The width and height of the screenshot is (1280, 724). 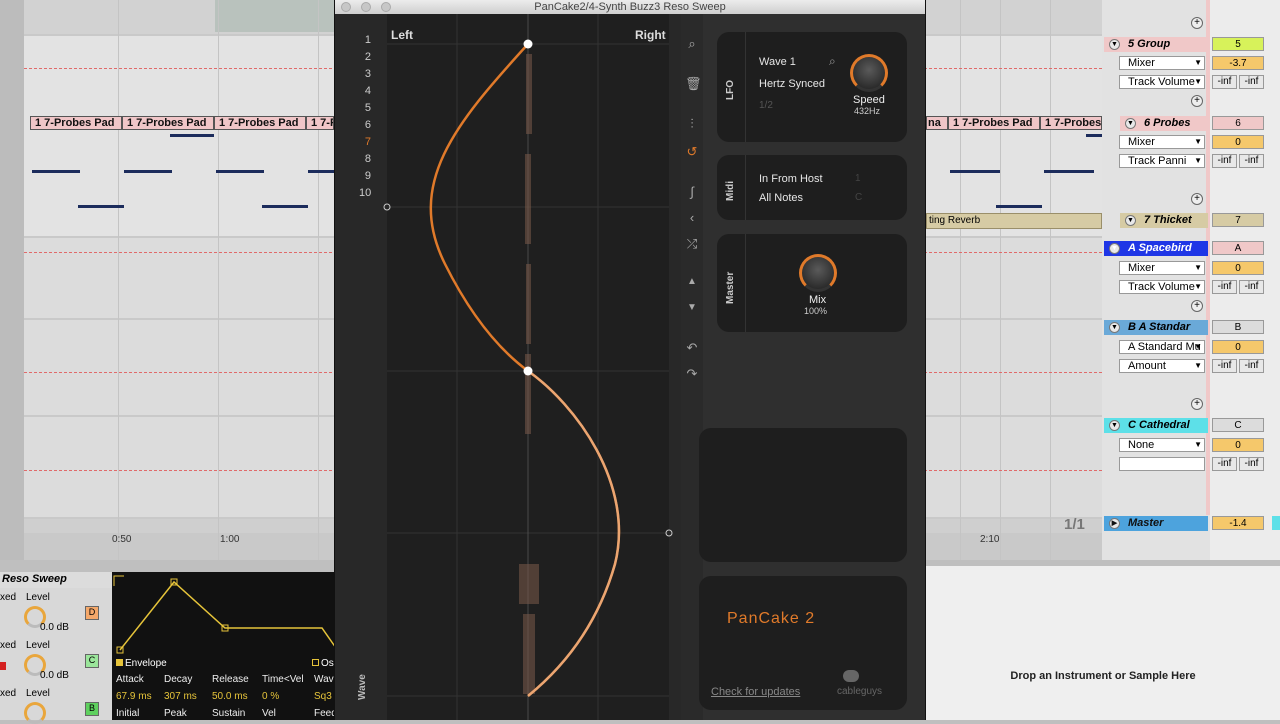 I want to click on track-letter-a: A, so click(x=1238, y=248).